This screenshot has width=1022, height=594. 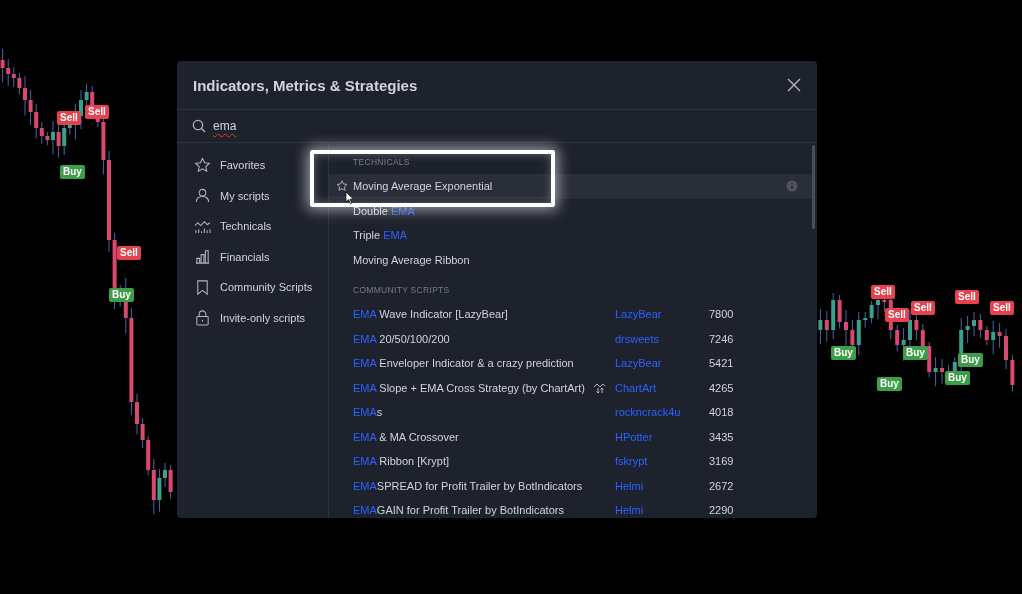 I want to click on sidebar-item: Invite-only scripts, so click(x=252, y=317).